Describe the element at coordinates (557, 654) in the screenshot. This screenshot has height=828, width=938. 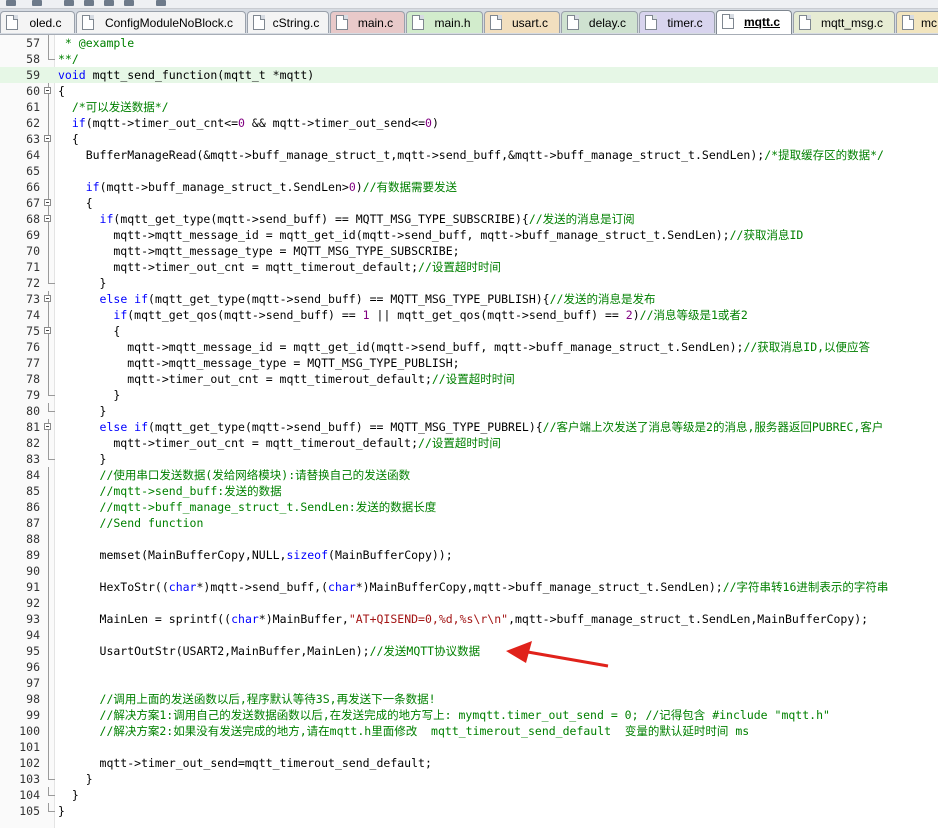
I see `annotation-arrow` at that location.